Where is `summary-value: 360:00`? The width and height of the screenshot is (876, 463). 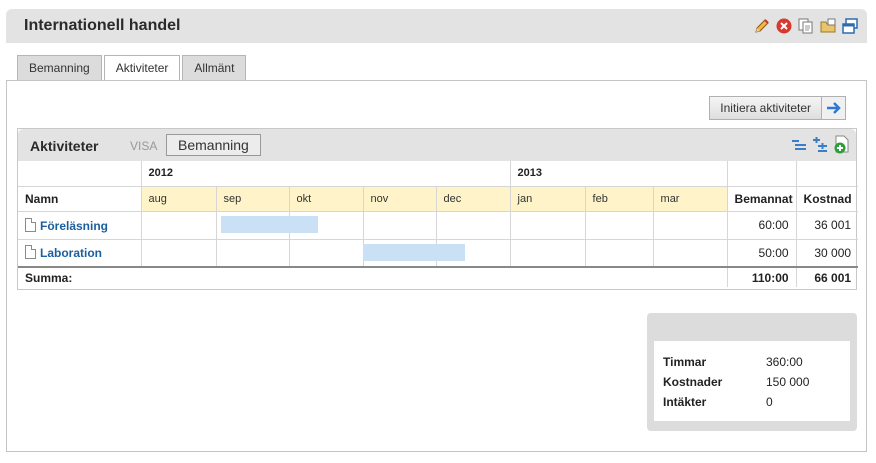
summary-value: 360:00 is located at coordinates (784, 362).